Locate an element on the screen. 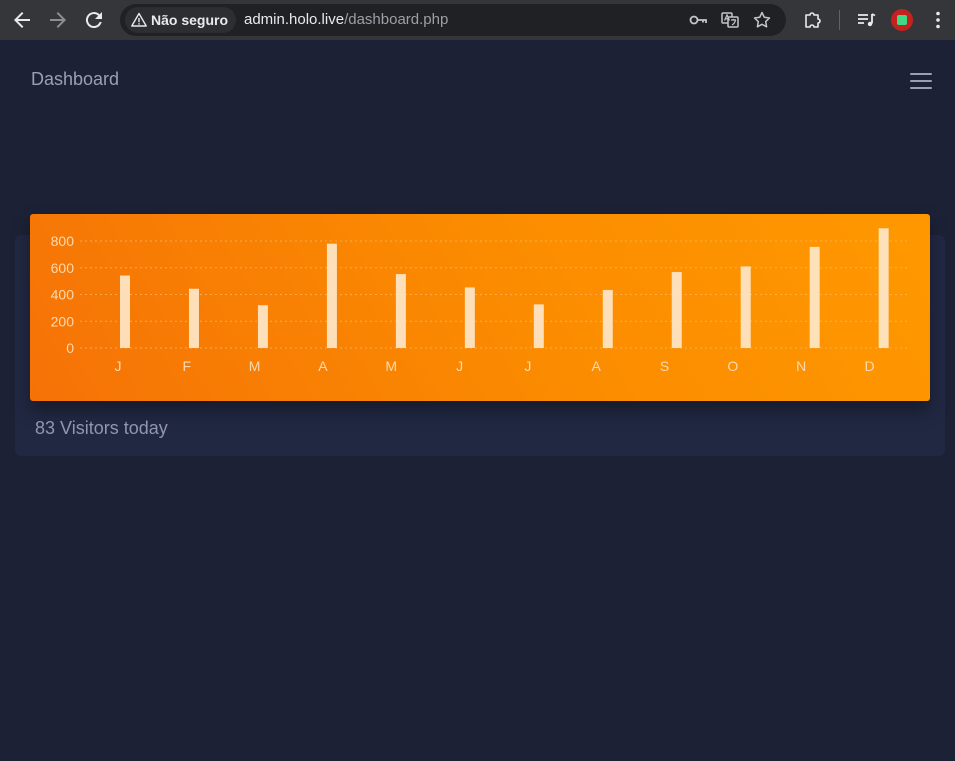  hamburger-menu-icon is located at coordinates (921, 81).